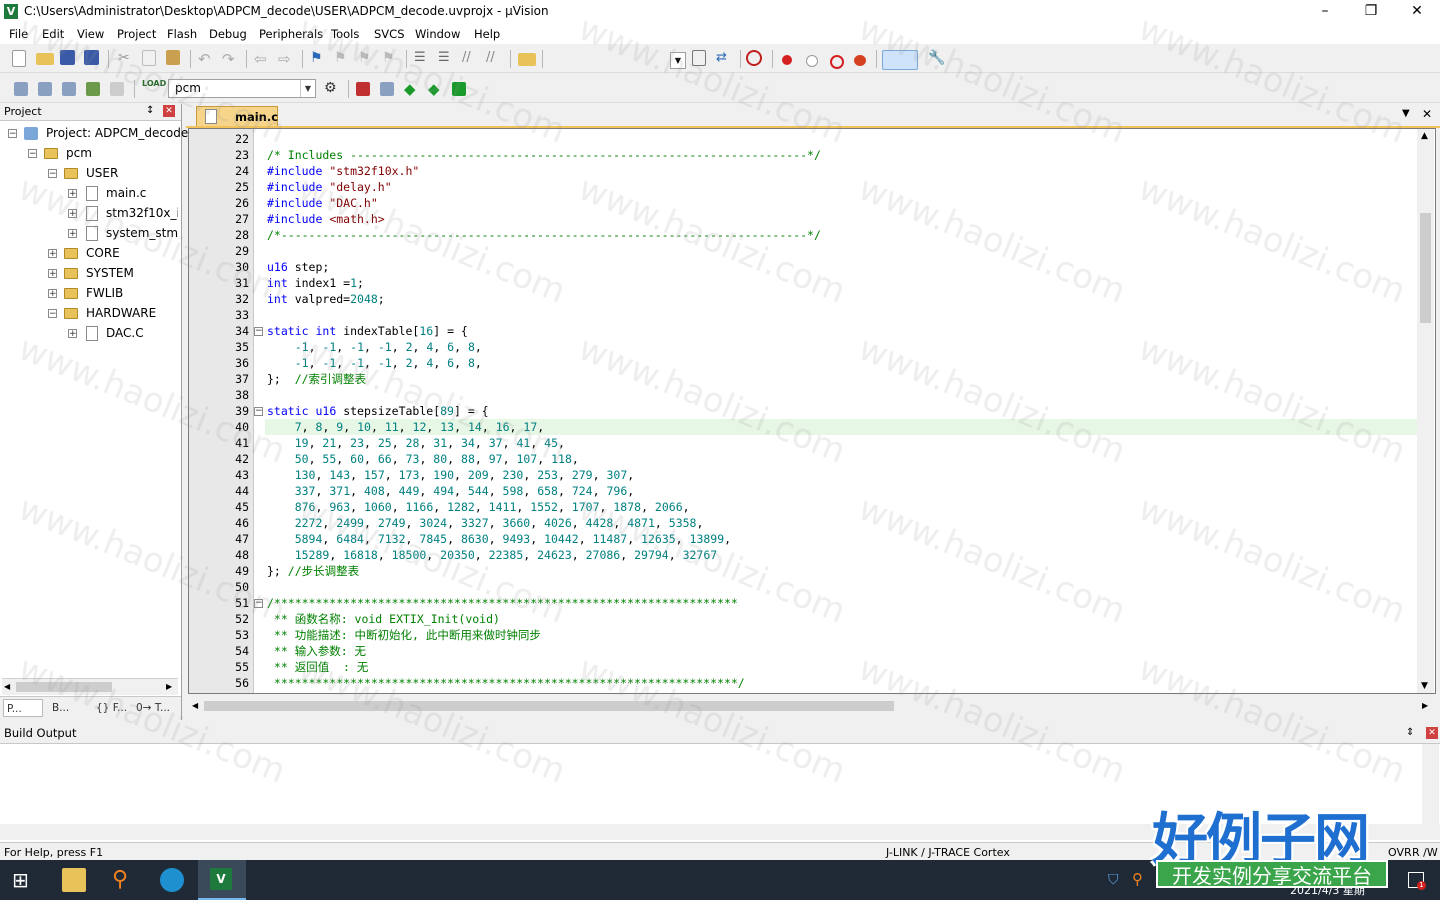 This screenshot has height=900, width=1440. I want to click on unindent-icon: ☰, so click(447, 59).